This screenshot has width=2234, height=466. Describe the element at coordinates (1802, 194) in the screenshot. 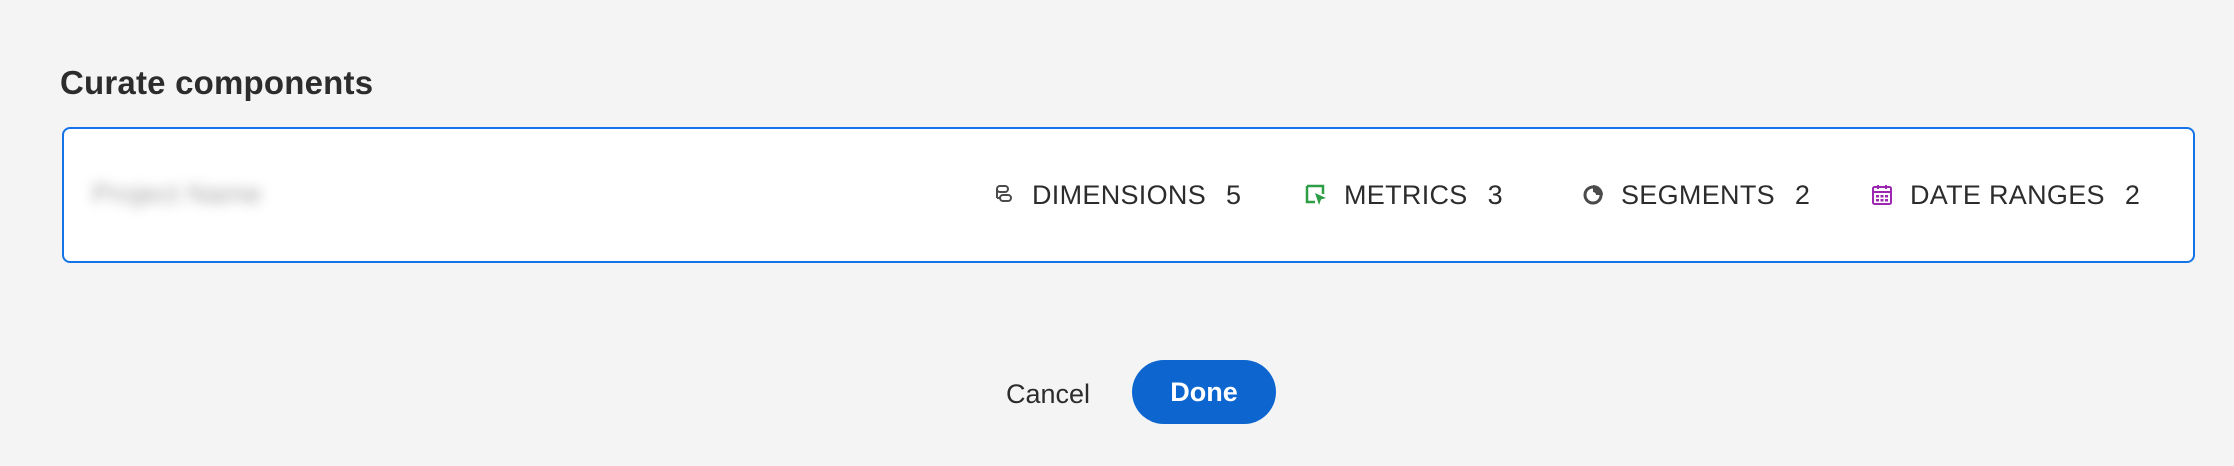

I see `segments-count: 2` at that location.